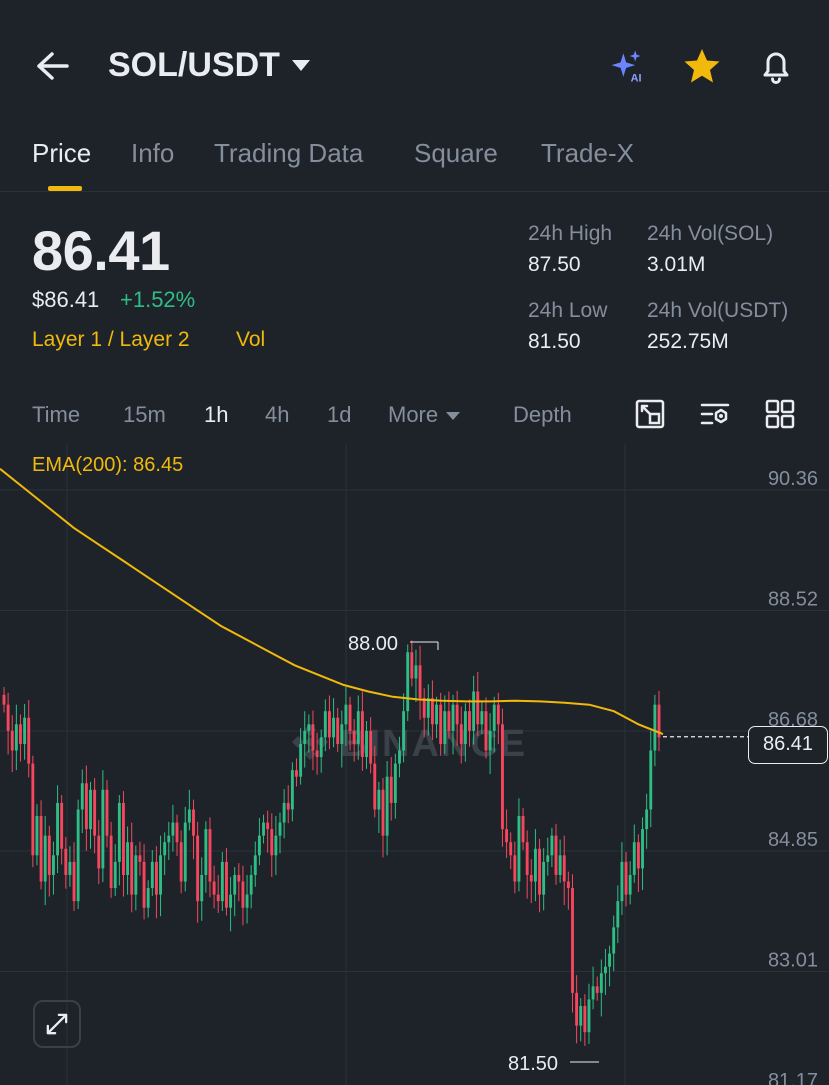  What do you see at coordinates (542, 415) in the screenshot?
I see `depth-tab: Depth` at bounding box center [542, 415].